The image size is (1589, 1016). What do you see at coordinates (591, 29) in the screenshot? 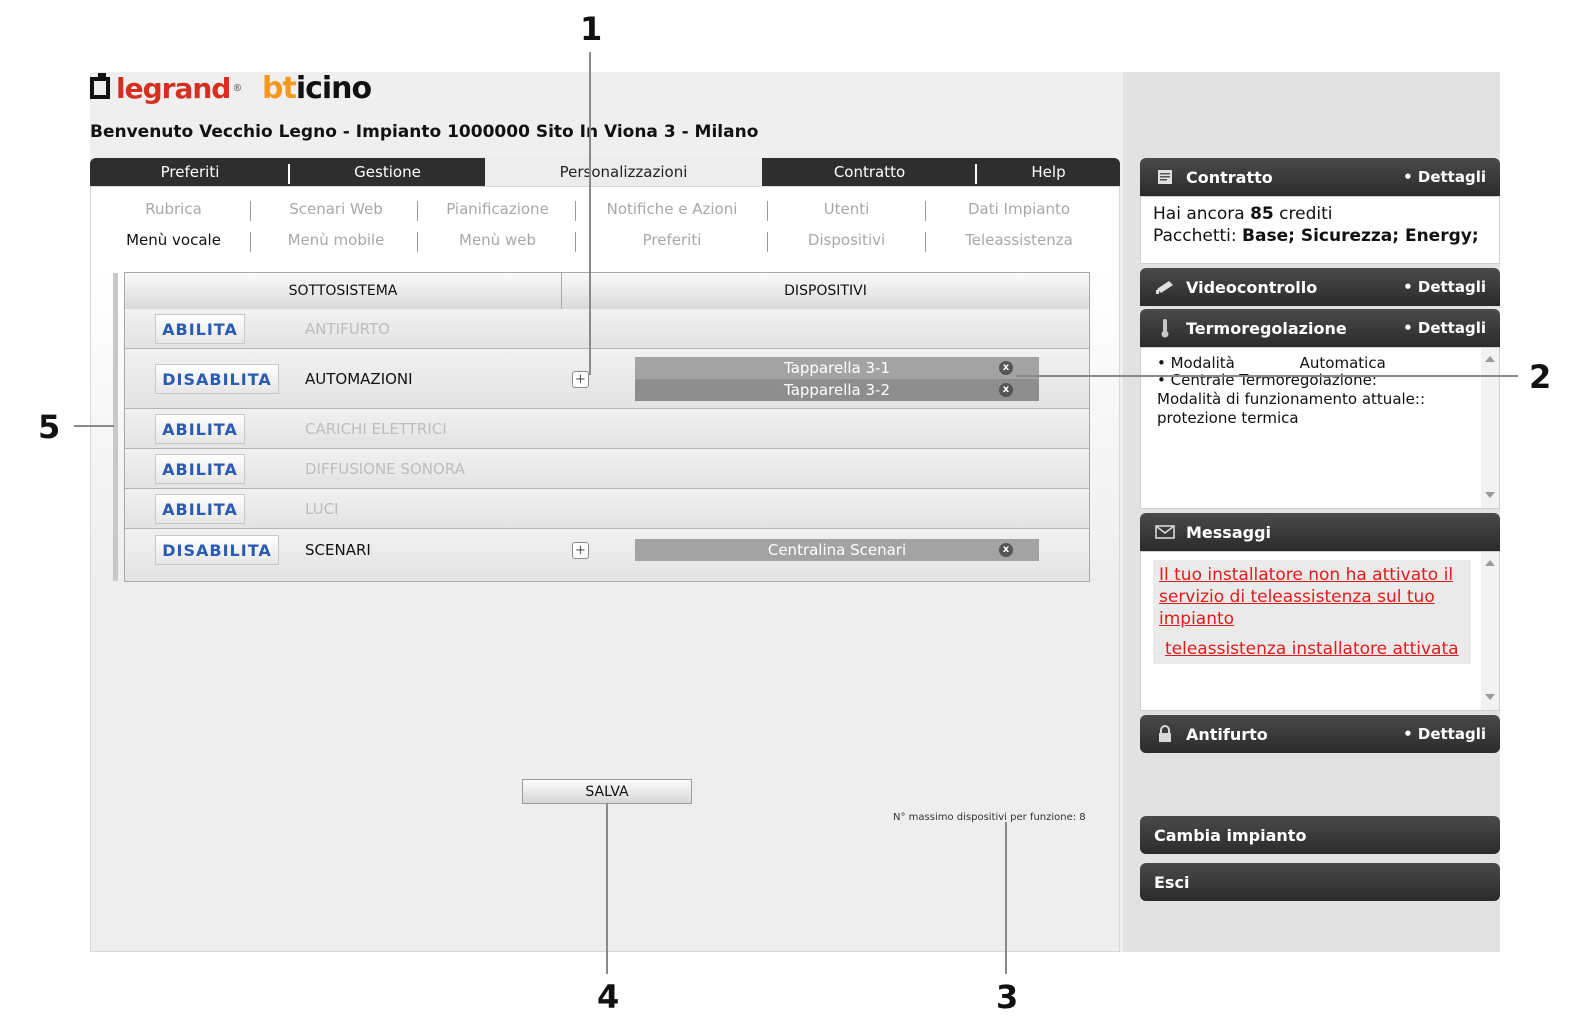
I see `callout-1: 1` at bounding box center [591, 29].